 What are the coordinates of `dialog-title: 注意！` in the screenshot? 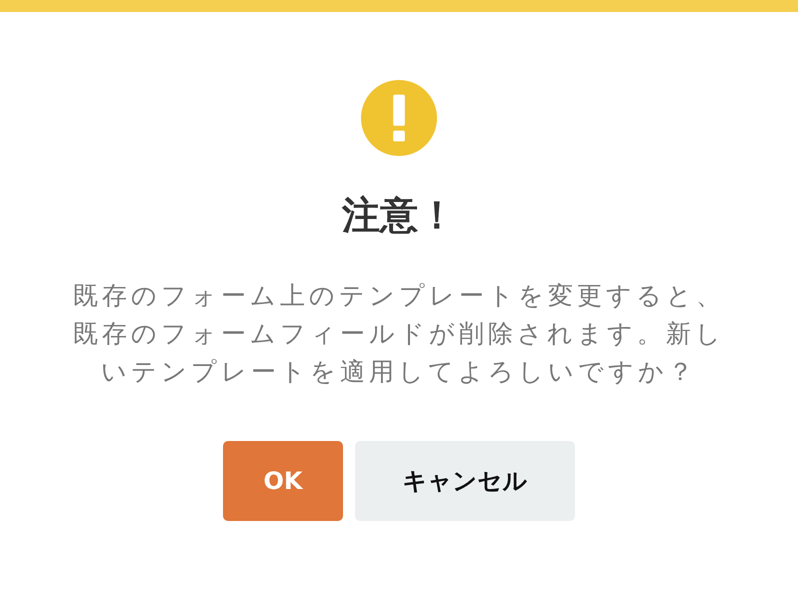 It's located at (399, 216).